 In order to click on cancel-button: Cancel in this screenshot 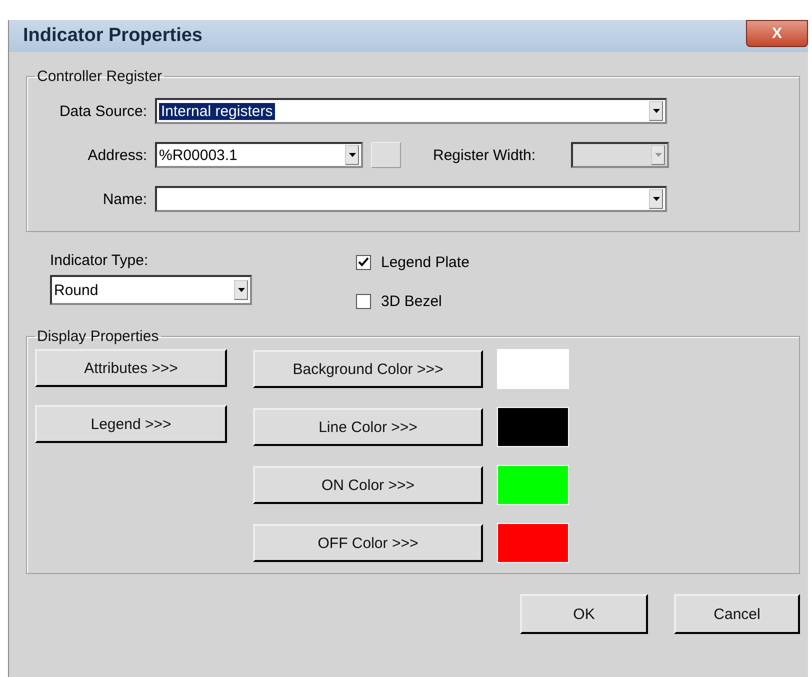, I will do `click(737, 614)`.